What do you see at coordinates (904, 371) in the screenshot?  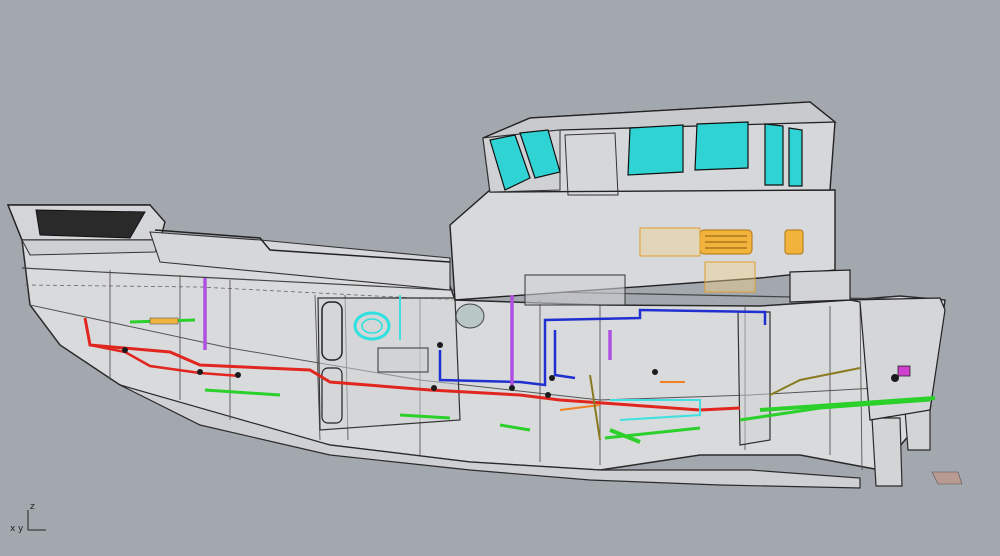 I see `aft-fitting` at bounding box center [904, 371].